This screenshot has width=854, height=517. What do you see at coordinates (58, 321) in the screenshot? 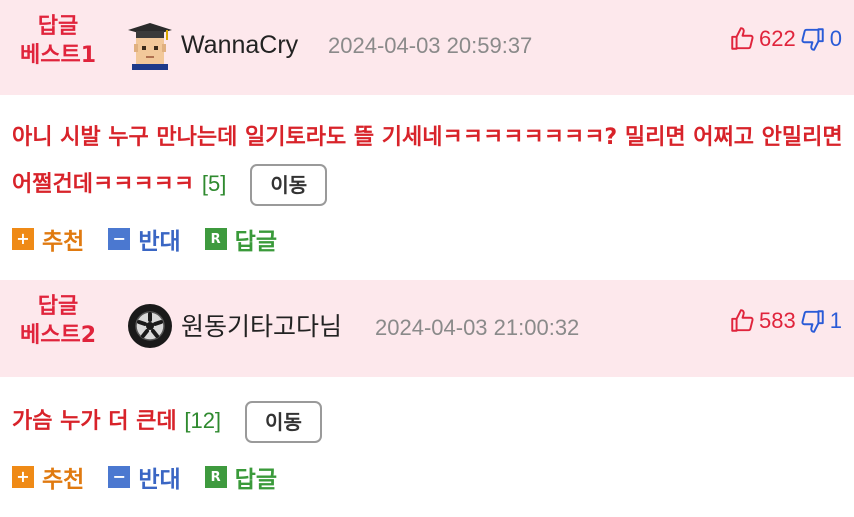
I see `best-reply-badge: 답글 베스트2` at bounding box center [58, 321].